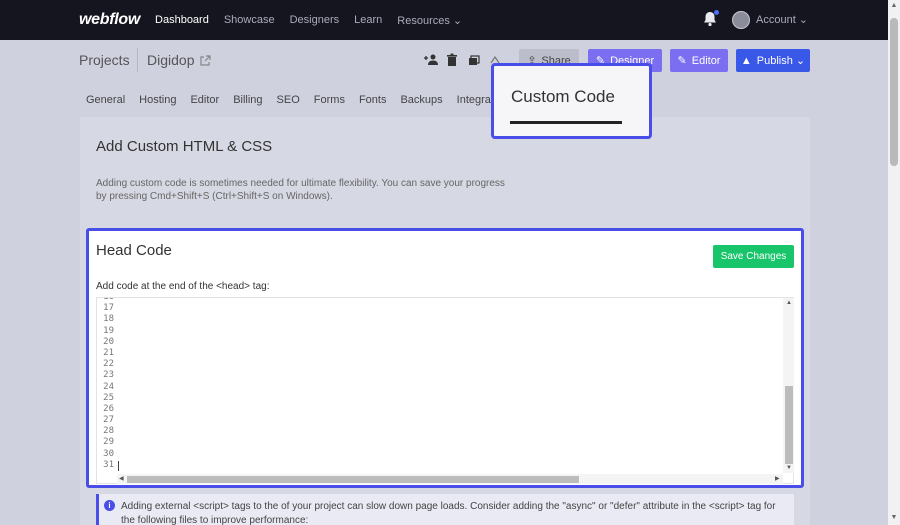 The height and width of the screenshot is (525, 900). I want to click on head-code-label: Add code at the end of the <head> tag:, so click(183, 286).